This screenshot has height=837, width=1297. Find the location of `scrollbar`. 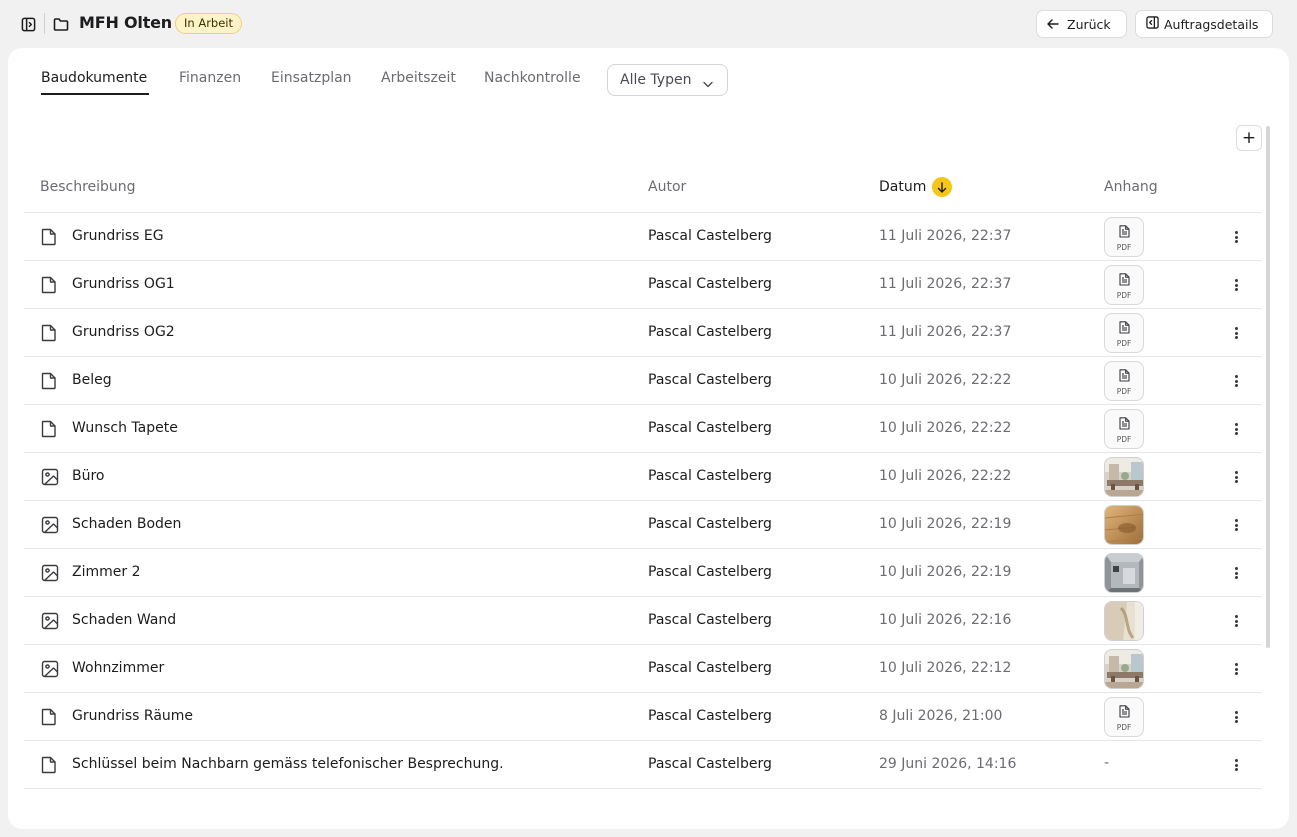

scrollbar is located at coordinates (1268, 387).